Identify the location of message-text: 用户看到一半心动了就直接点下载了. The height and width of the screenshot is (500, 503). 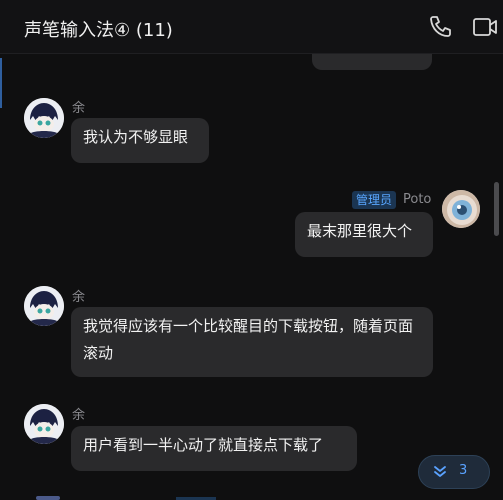
(203, 445).